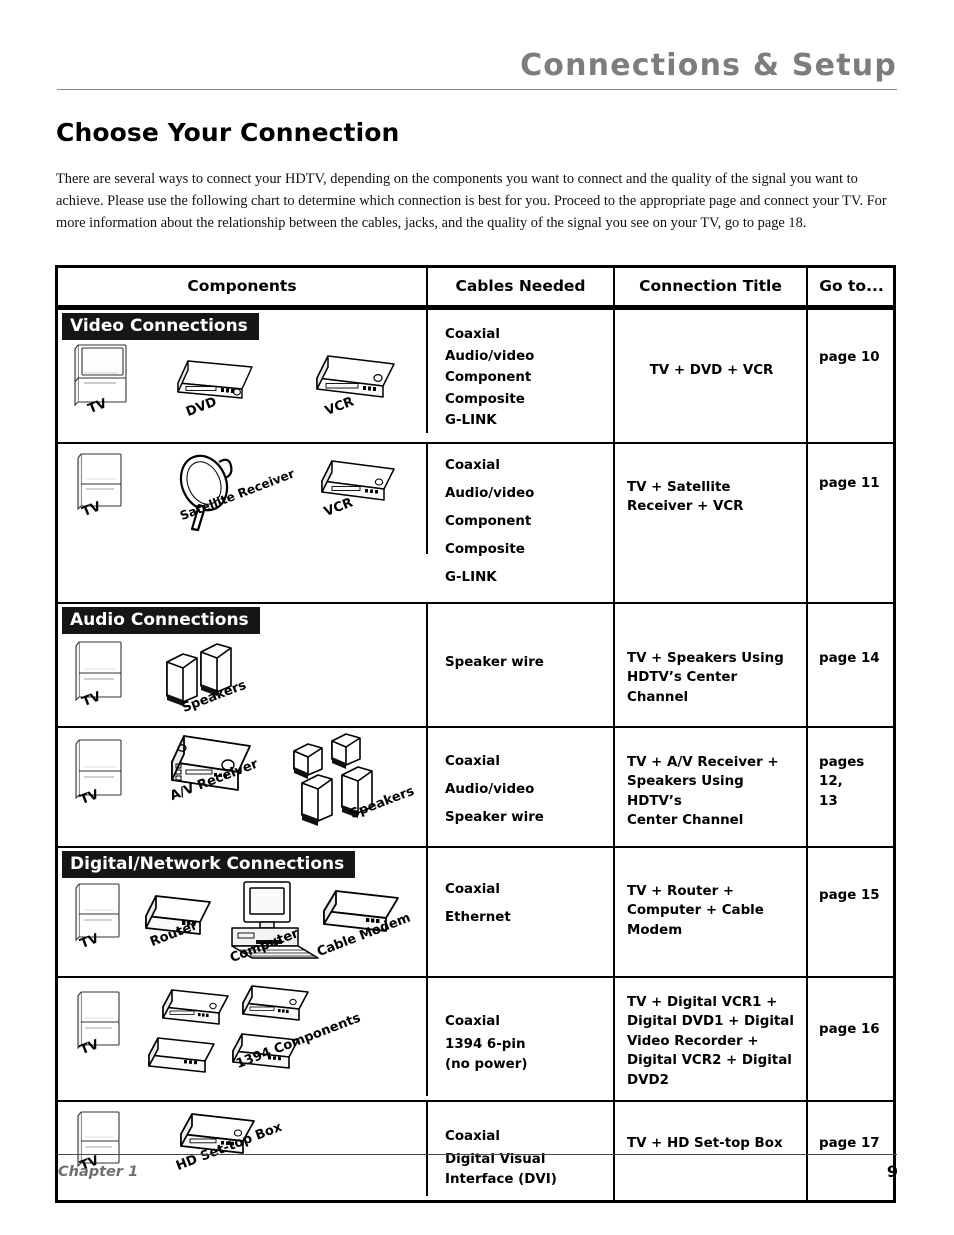 The width and height of the screenshot is (954, 1235). I want to click on go-to-cell: page 10, so click(850, 376).